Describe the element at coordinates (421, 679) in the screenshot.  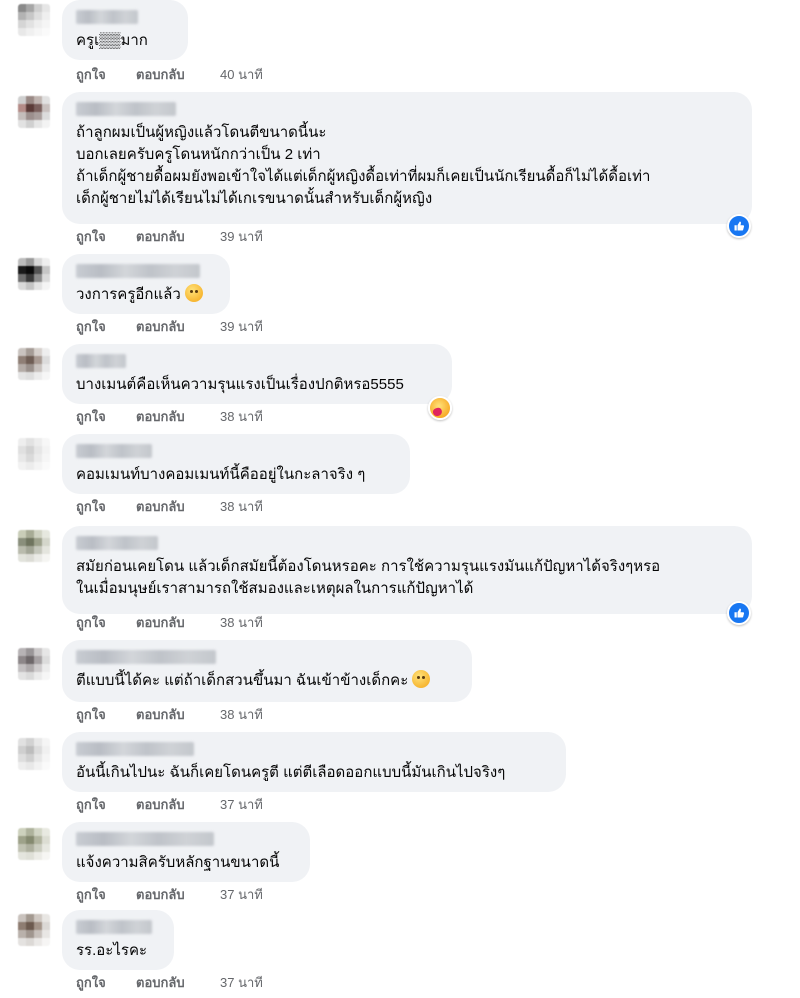
I see `relieved-face-emoji-icon` at that location.